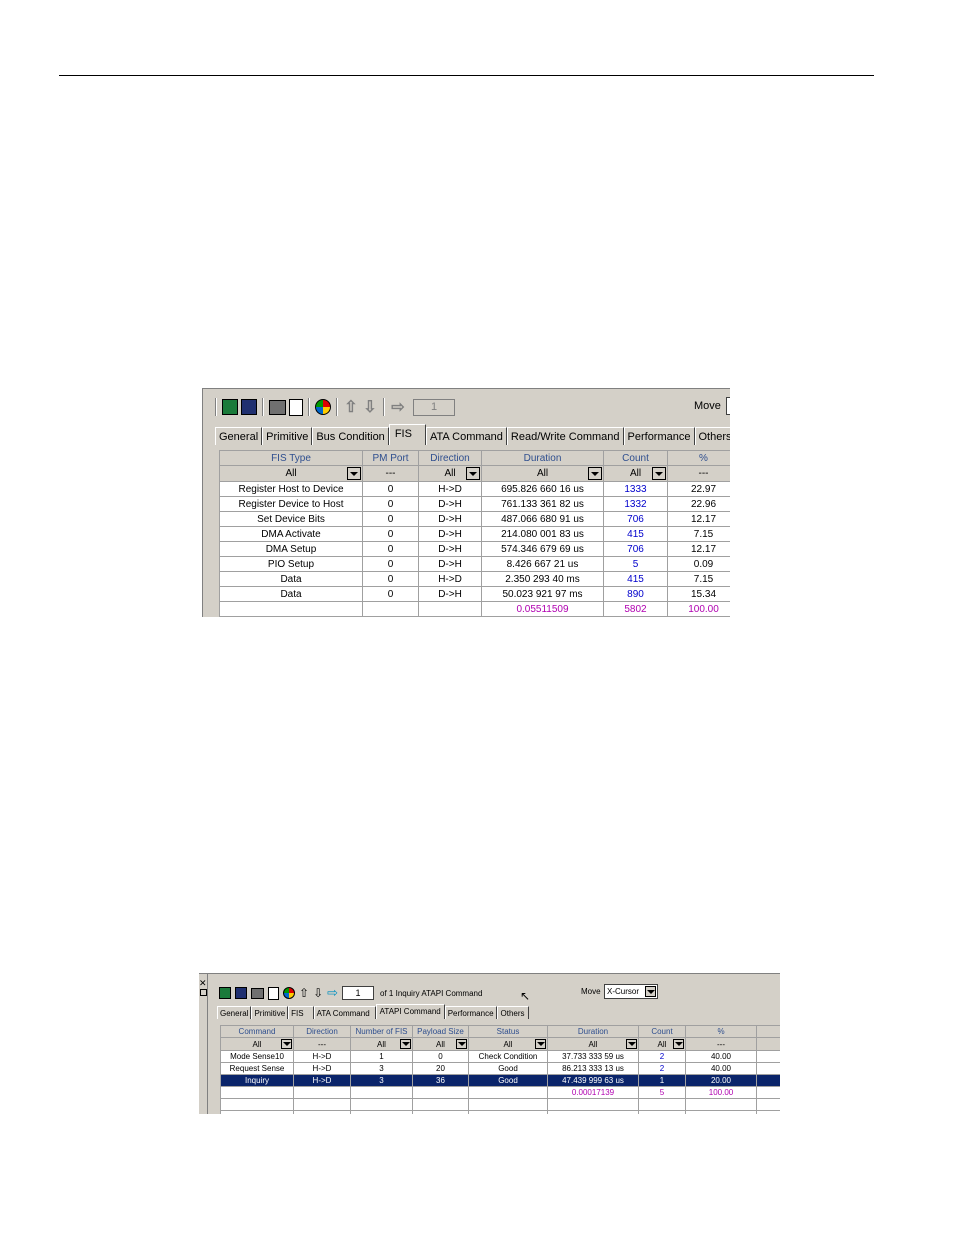  What do you see at coordinates (474, 549) in the screenshot?
I see `table-row: DMA Setup 0 D->H 574.346 679 69 us 706 12.17` at bounding box center [474, 549].